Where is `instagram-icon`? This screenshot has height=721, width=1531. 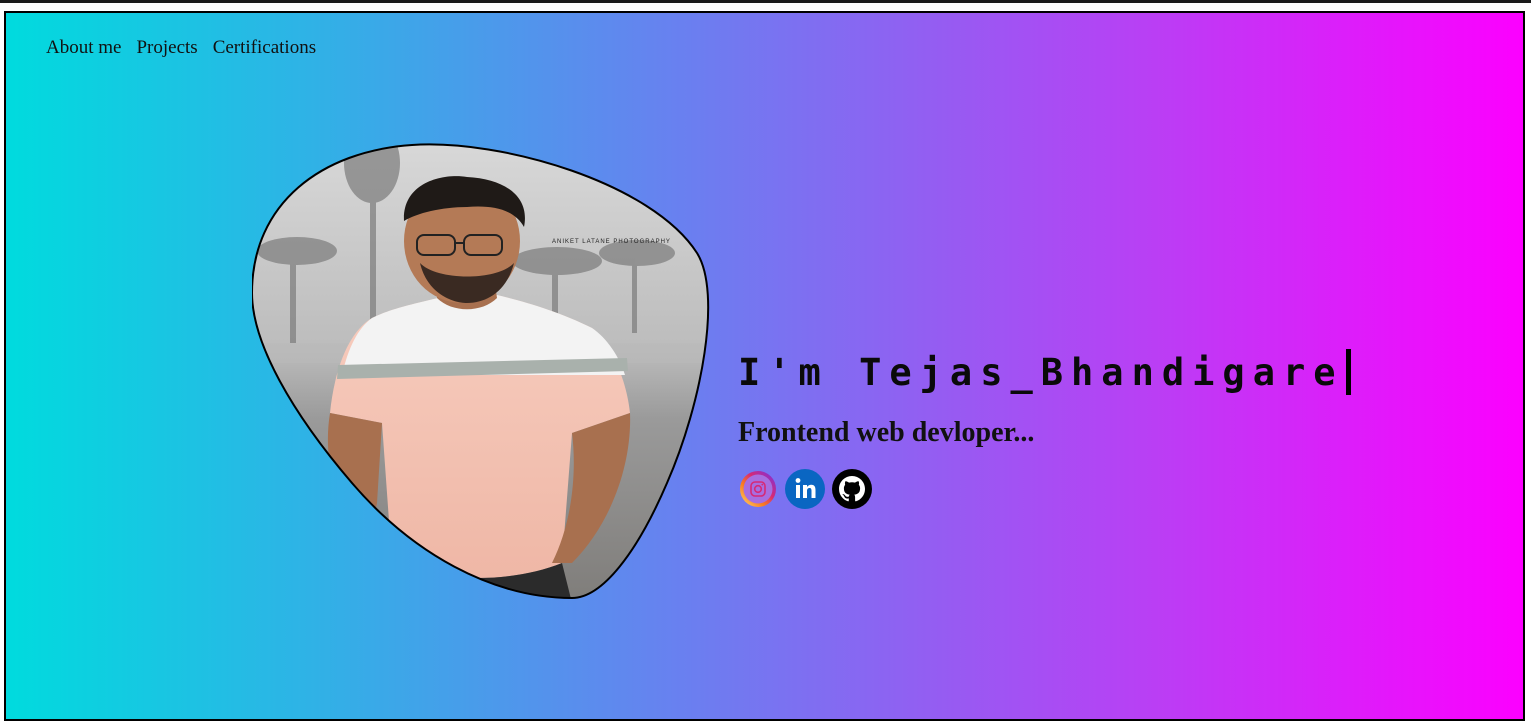 instagram-icon is located at coordinates (758, 489).